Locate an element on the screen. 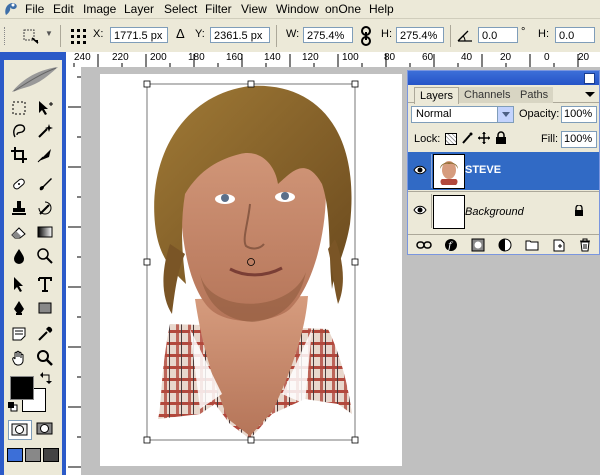 The height and width of the screenshot is (475, 600). width-scale-field: 275.4% is located at coordinates (328, 35).